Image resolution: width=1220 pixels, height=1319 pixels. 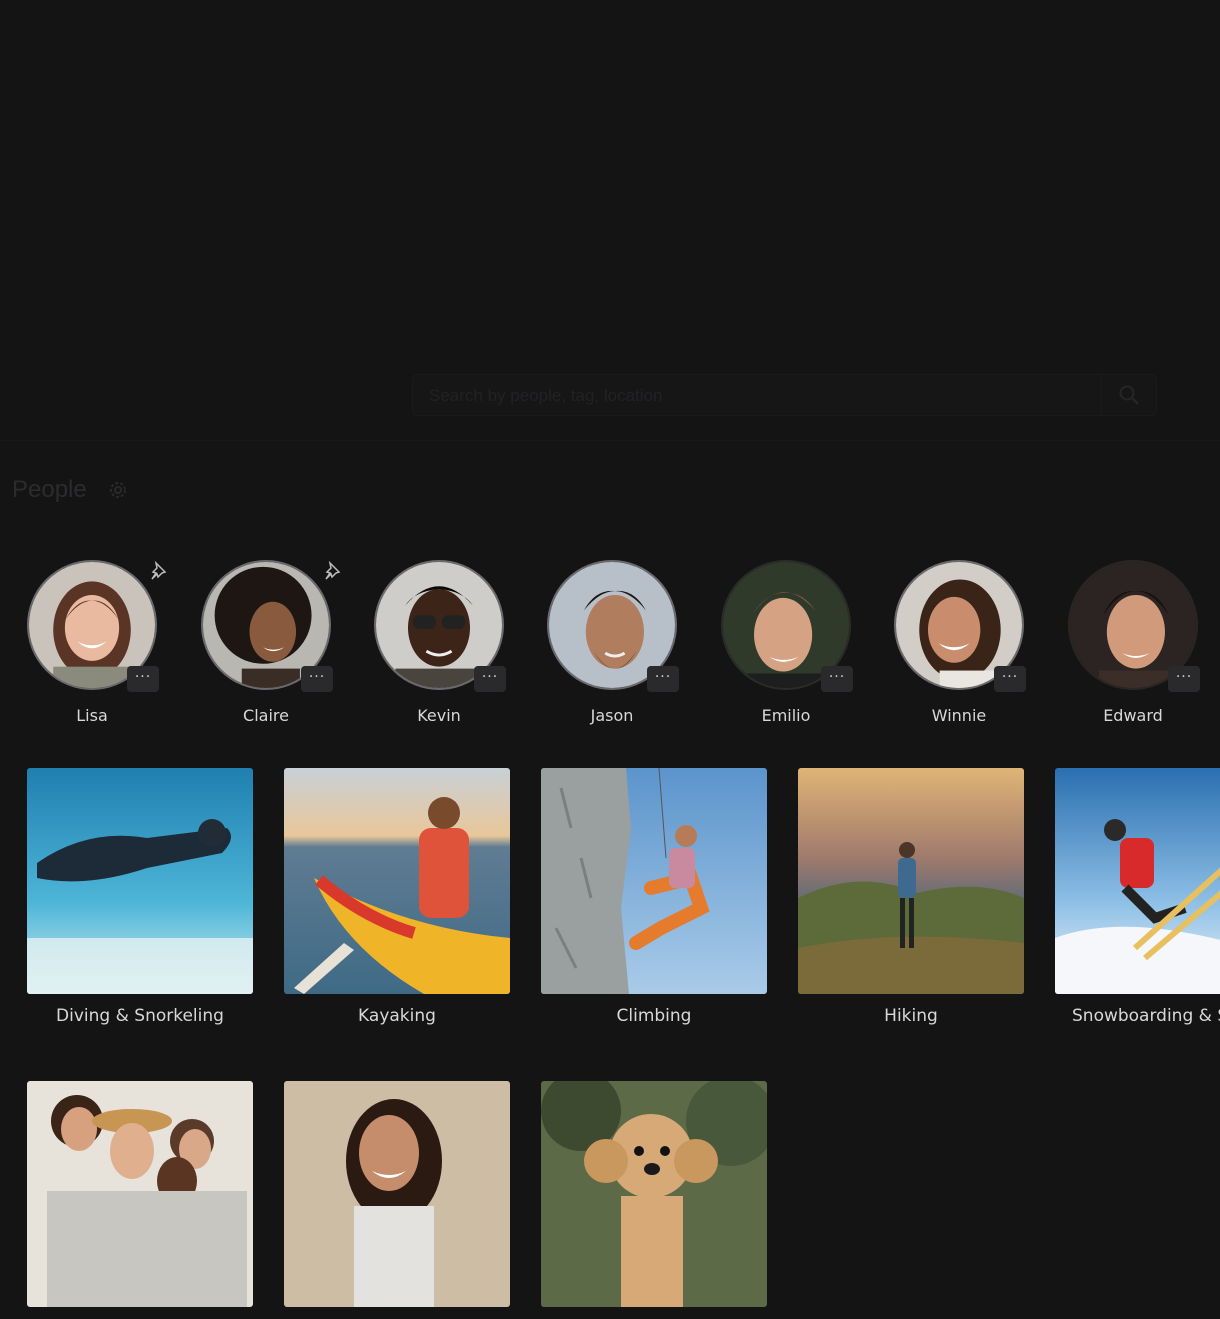 I want to click on category-kayaking: Kayaking, so click(x=397, y=897).